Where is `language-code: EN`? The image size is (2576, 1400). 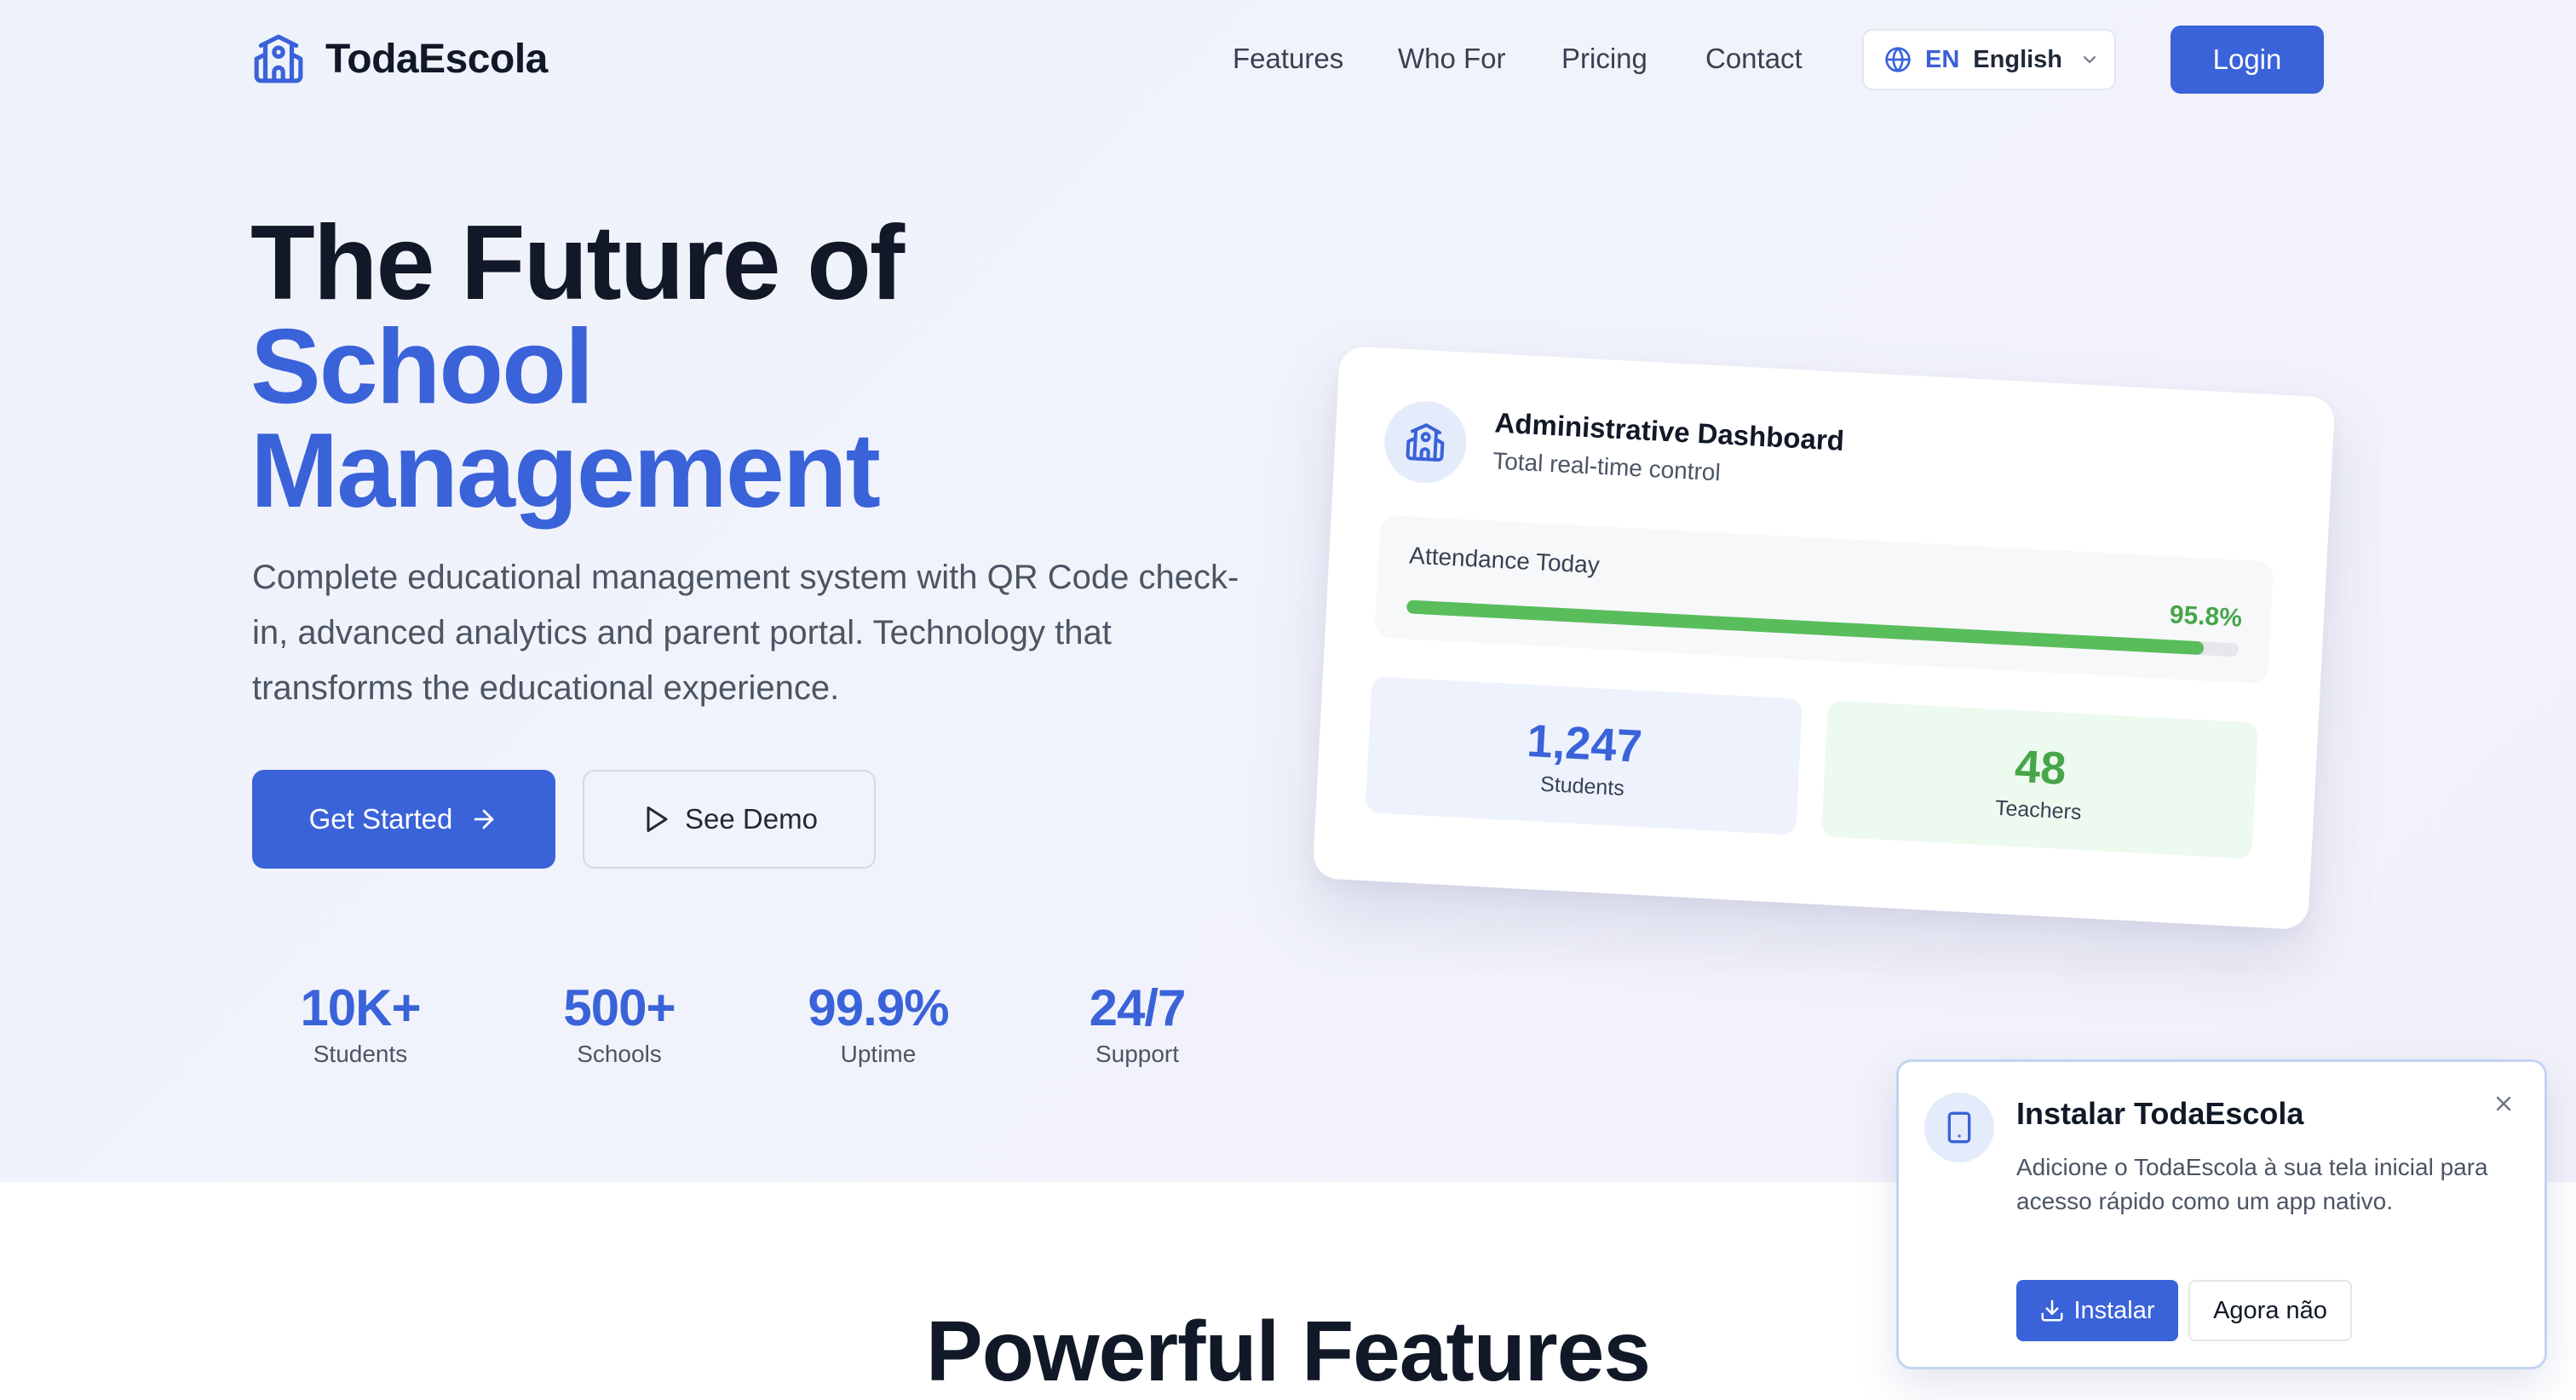 language-code: EN is located at coordinates (1943, 59).